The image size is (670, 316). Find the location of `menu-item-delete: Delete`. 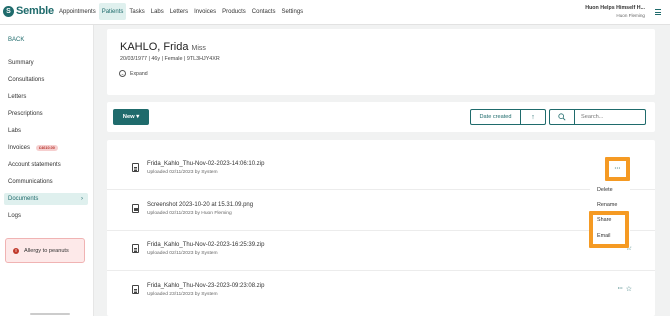

menu-item-delete: Delete is located at coordinates (605, 190).